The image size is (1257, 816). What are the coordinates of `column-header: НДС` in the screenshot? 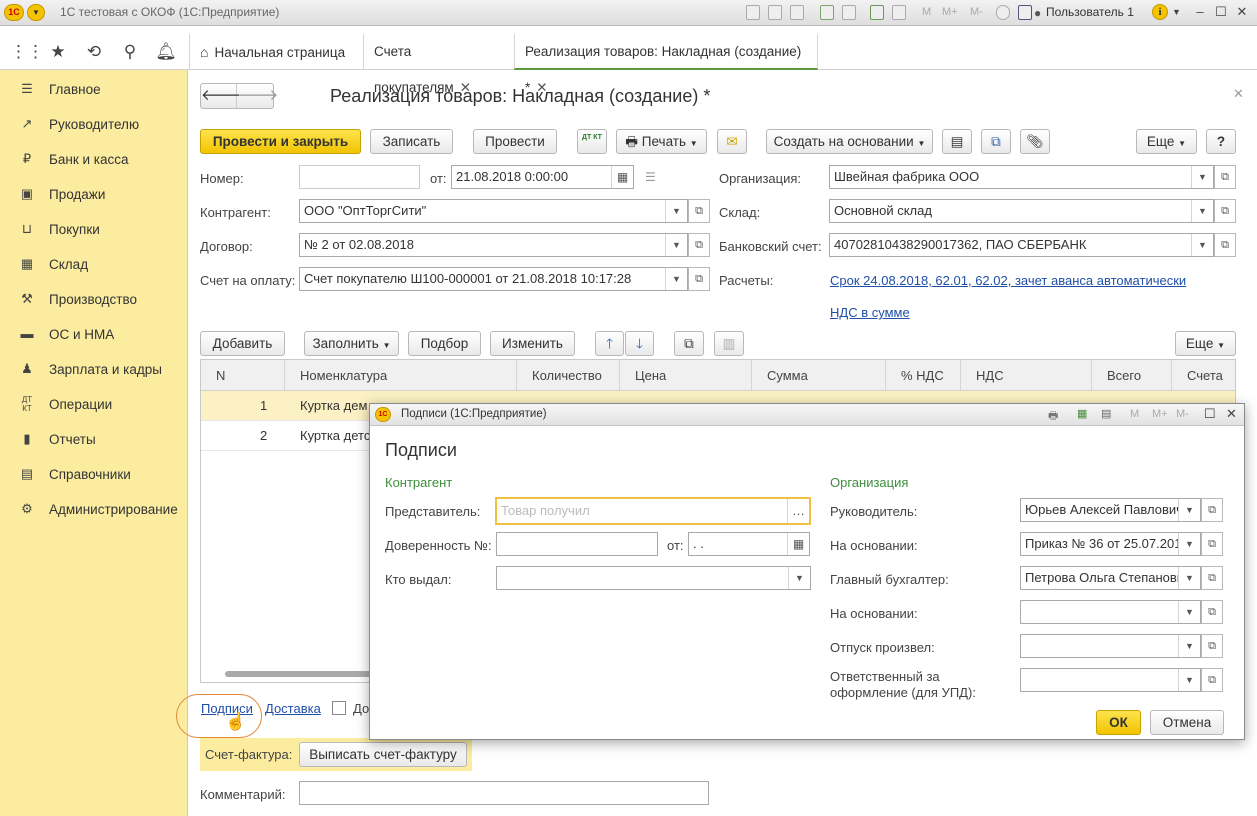 It's located at (1026, 375).